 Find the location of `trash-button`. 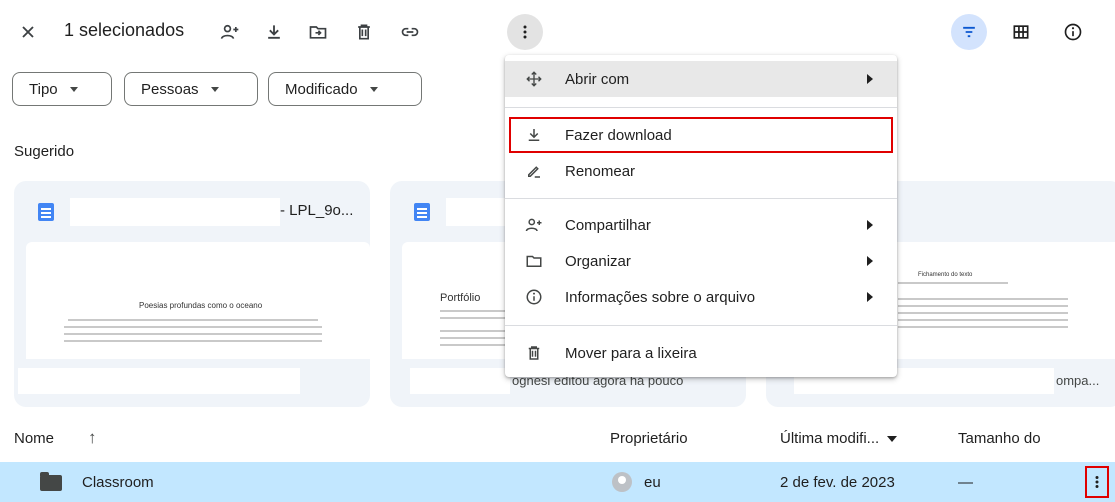

trash-button is located at coordinates (364, 32).